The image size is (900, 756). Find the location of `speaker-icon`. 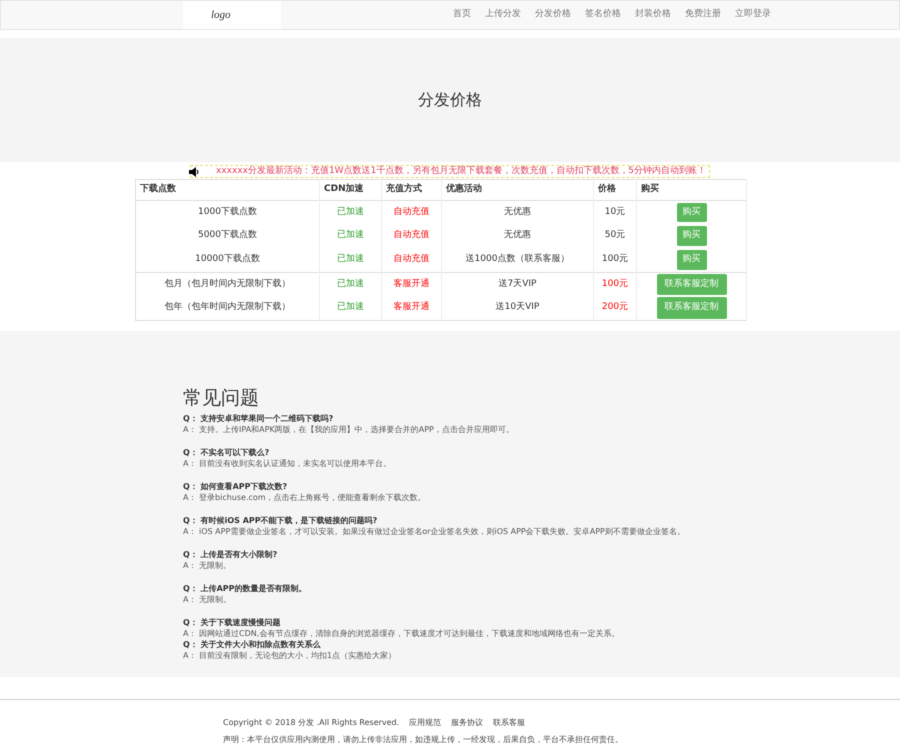

speaker-icon is located at coordinates (194, 171).